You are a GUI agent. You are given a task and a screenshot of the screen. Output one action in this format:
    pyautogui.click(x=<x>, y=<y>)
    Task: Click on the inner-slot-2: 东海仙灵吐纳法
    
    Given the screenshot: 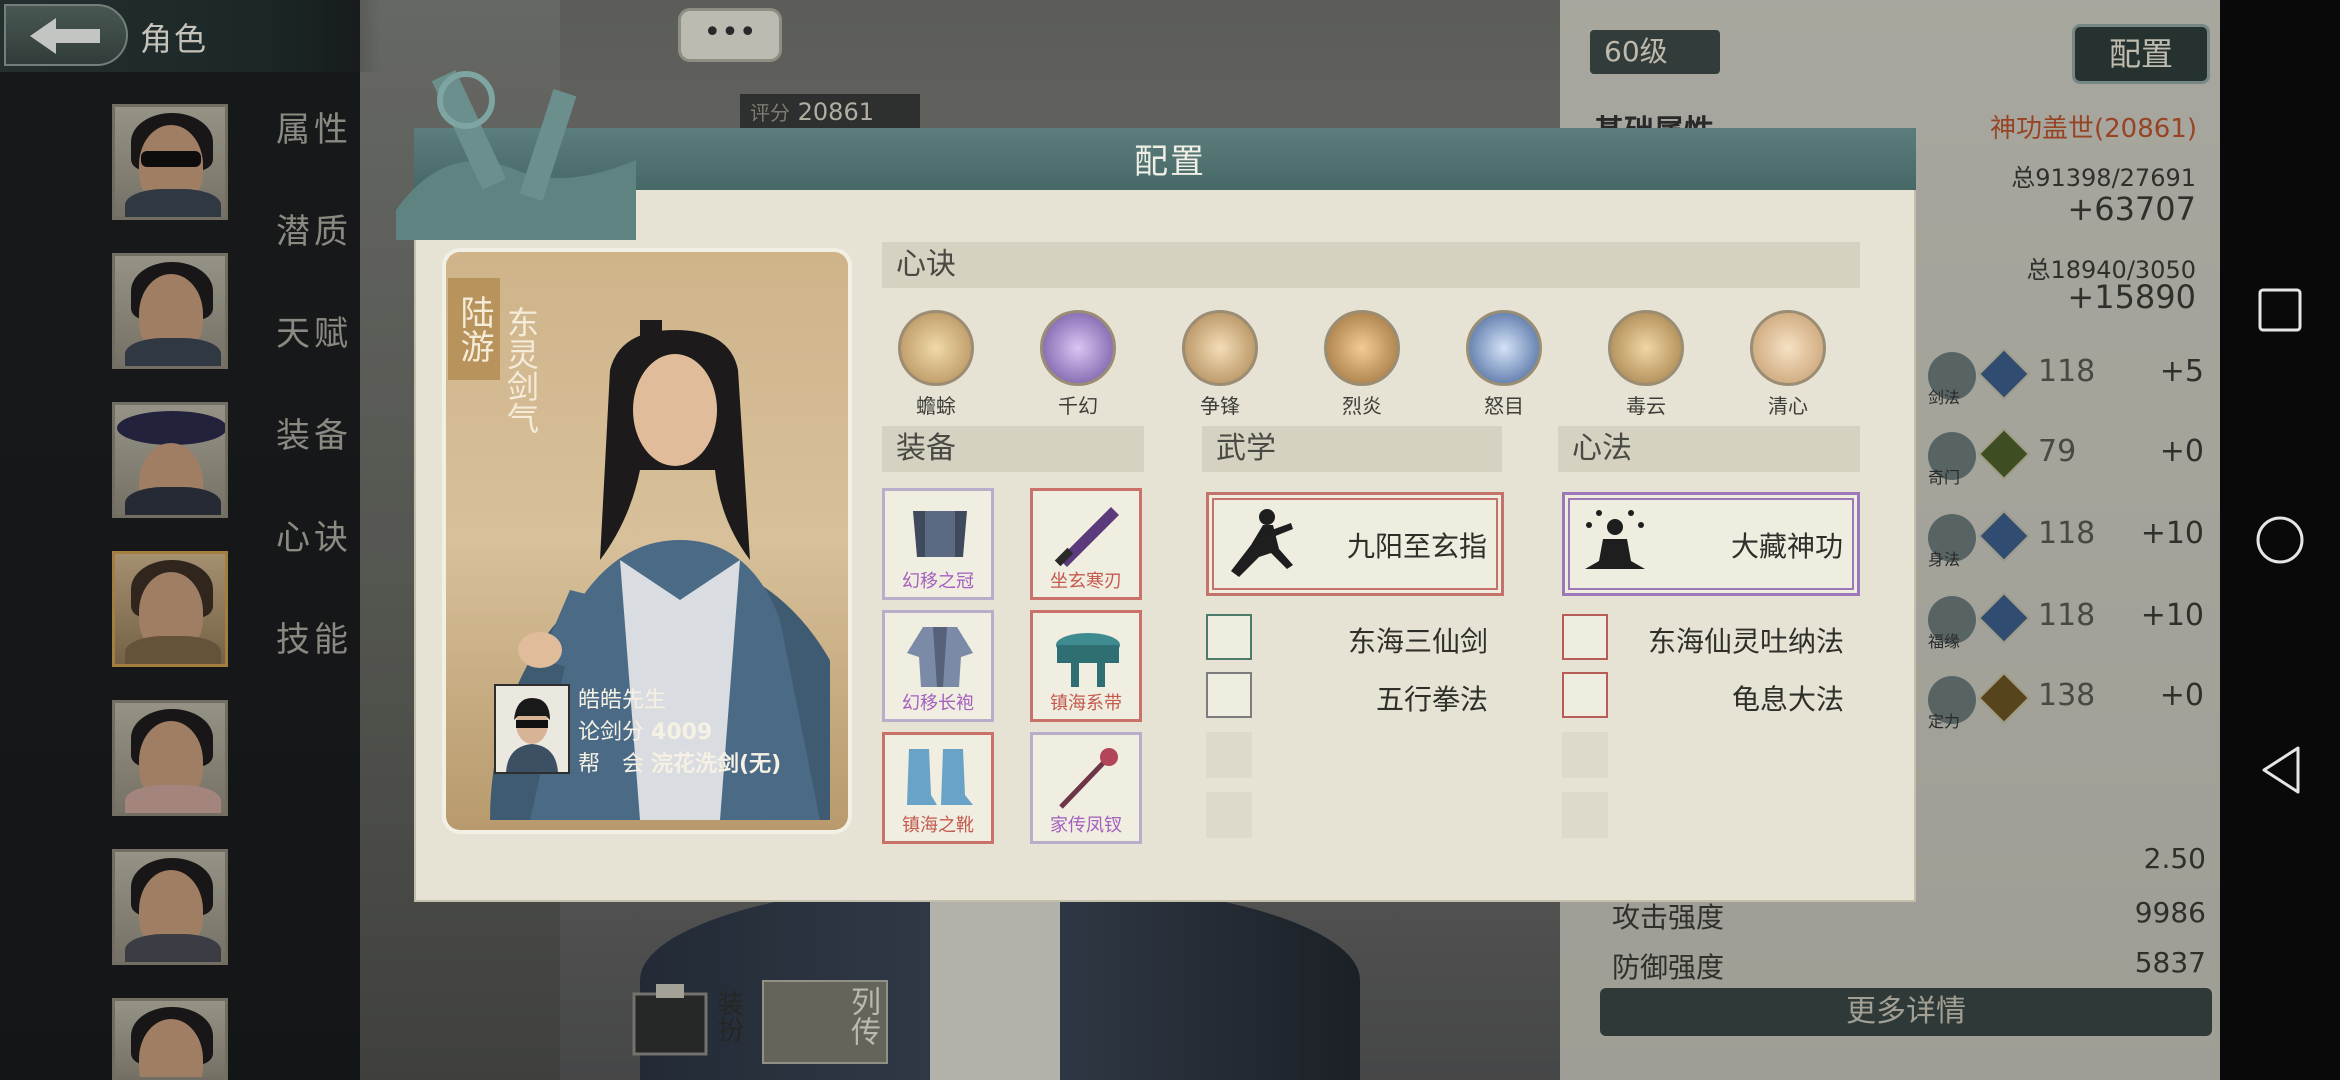 What is the action you would take?
    pyautogui.click(x=1710, y=637)
    